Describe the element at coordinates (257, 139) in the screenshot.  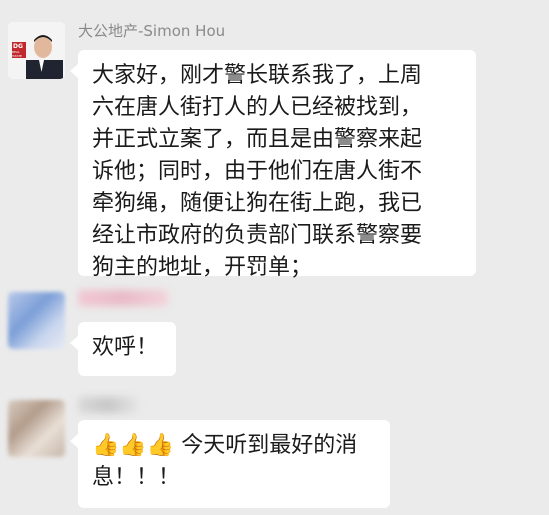
I see `message-line: 并正式立案了，而且是由警察来起` at that location.